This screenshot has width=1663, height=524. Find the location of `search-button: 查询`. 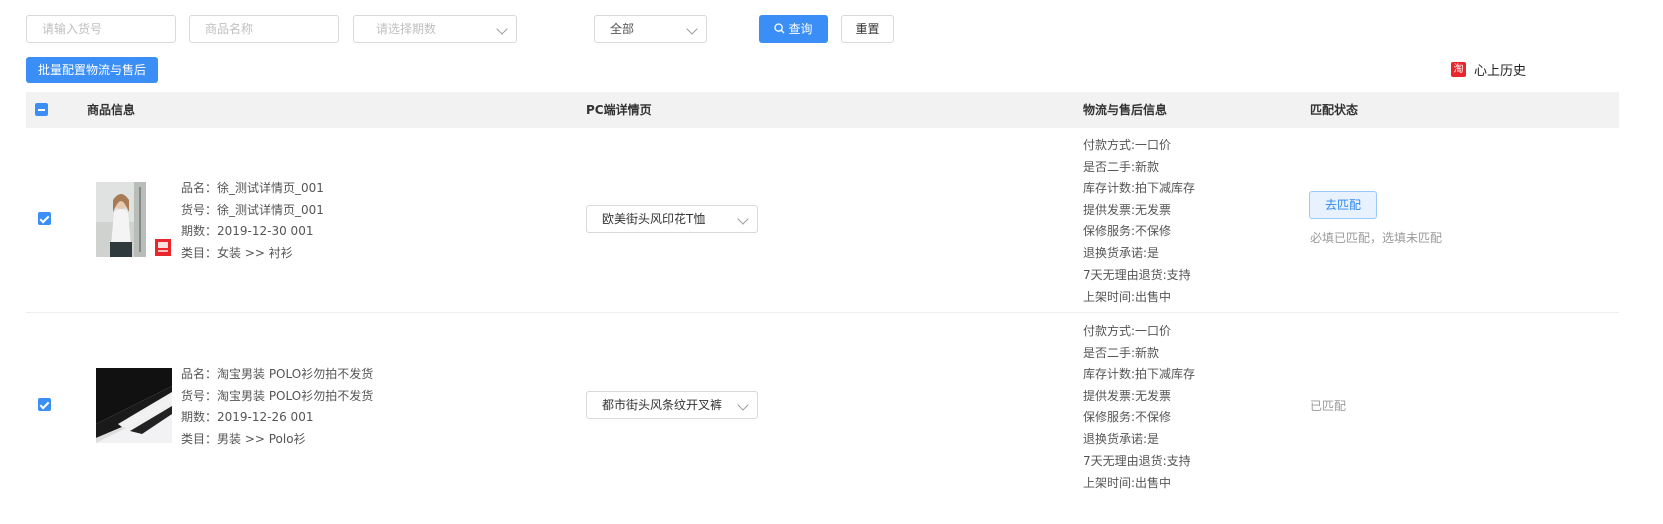

search-button: 查询 is located at coordinates (793, 29).